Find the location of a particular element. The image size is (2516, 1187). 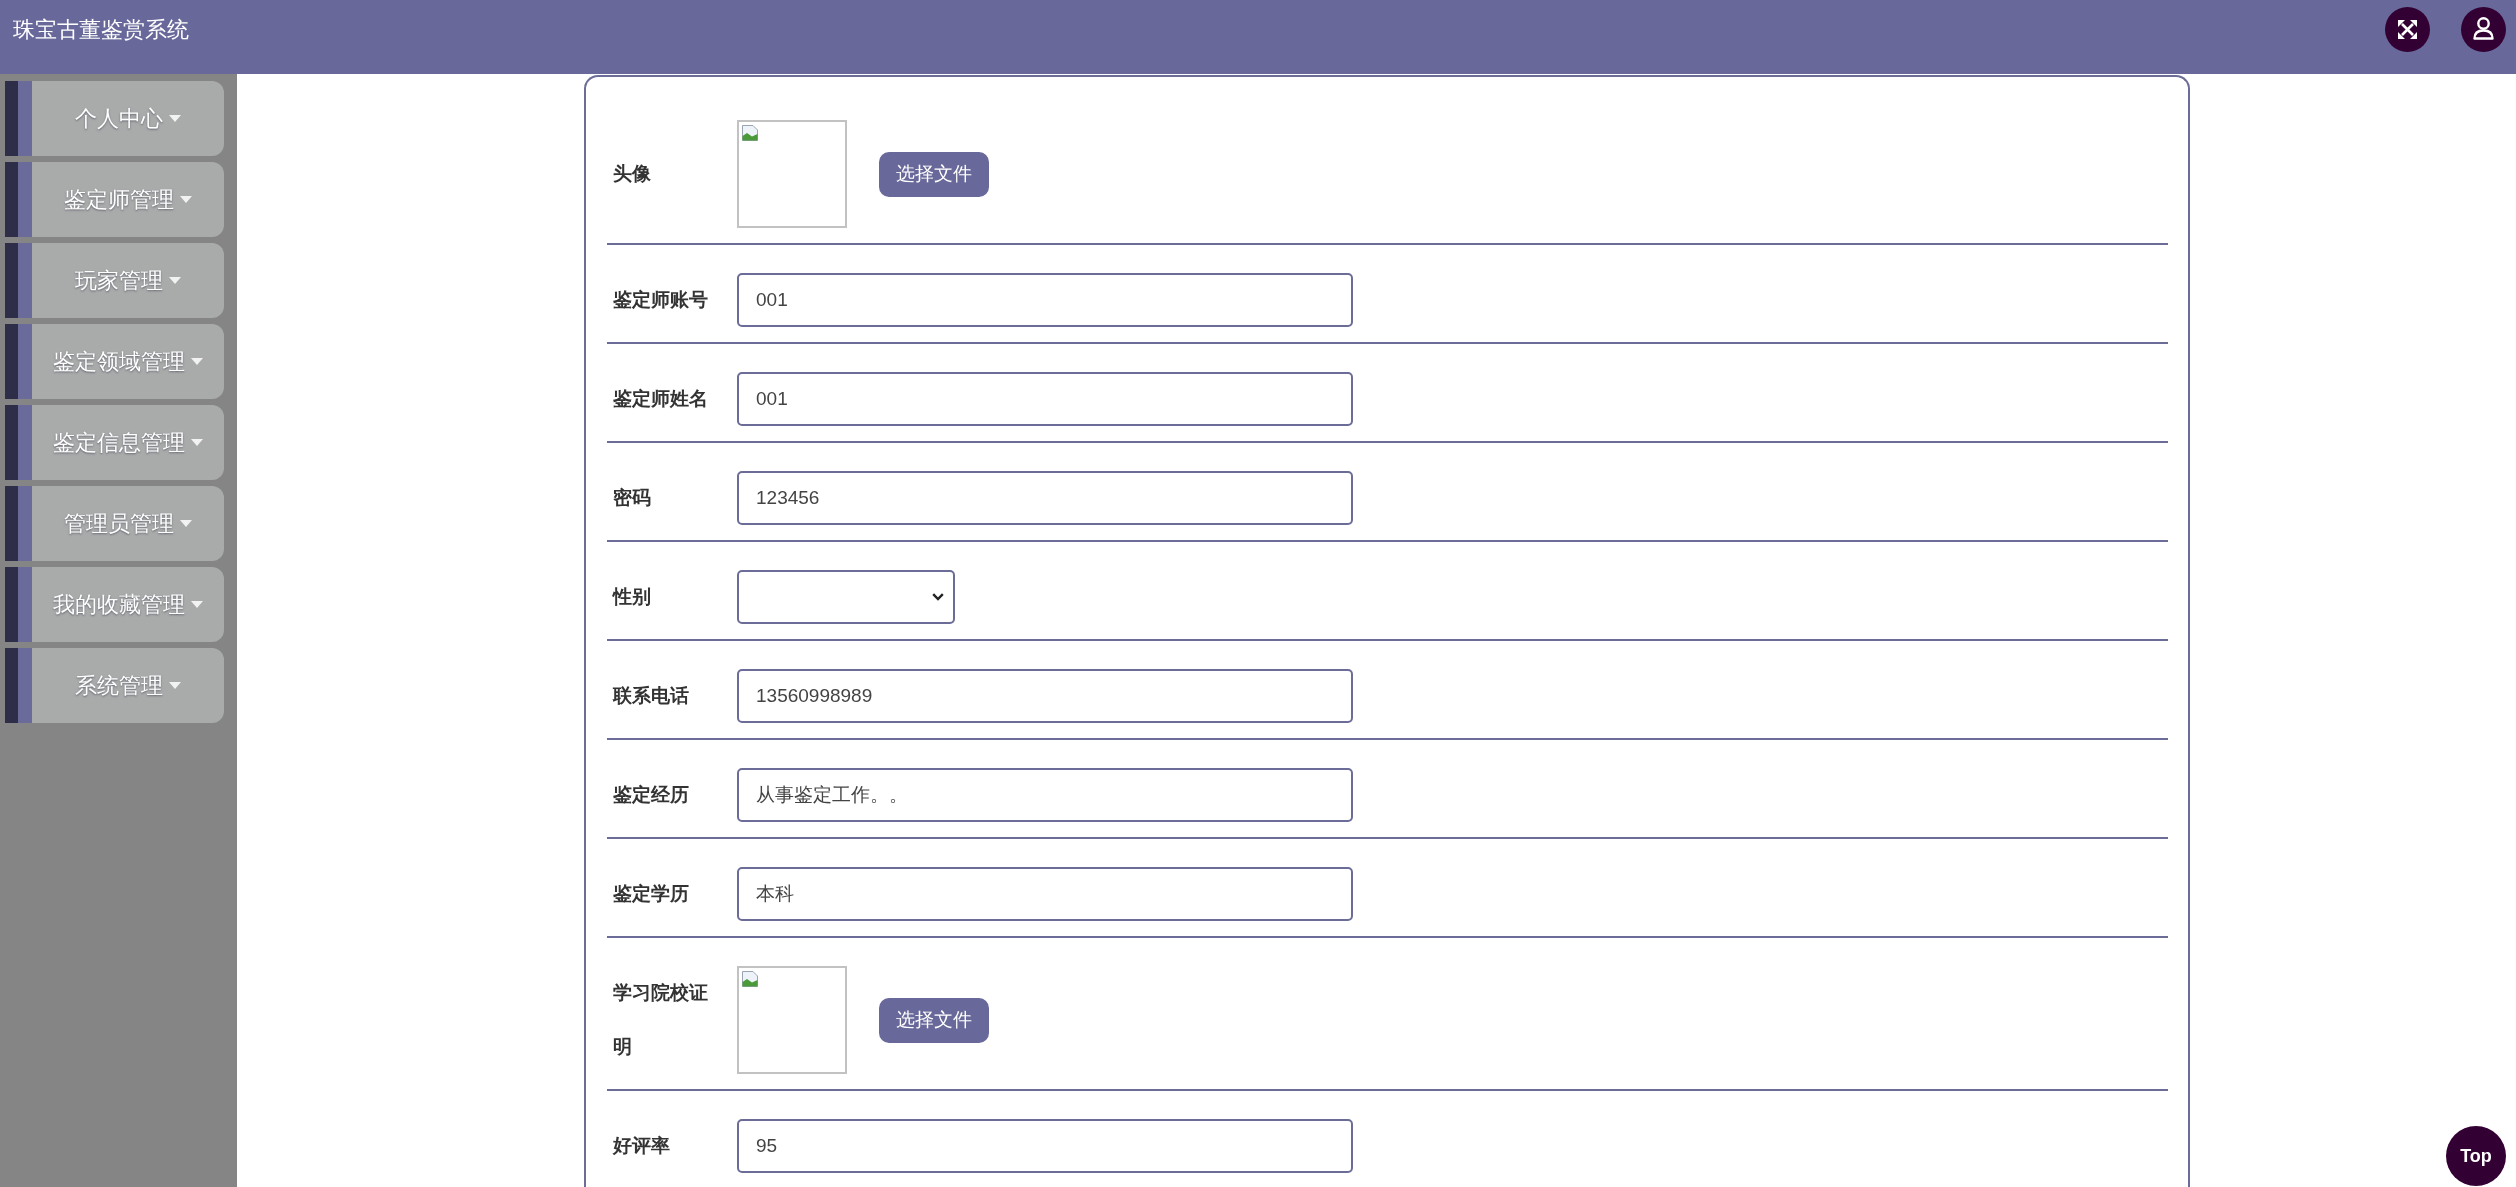

field-label: 鉴定师姓名 is located at coordinates (661, 399).